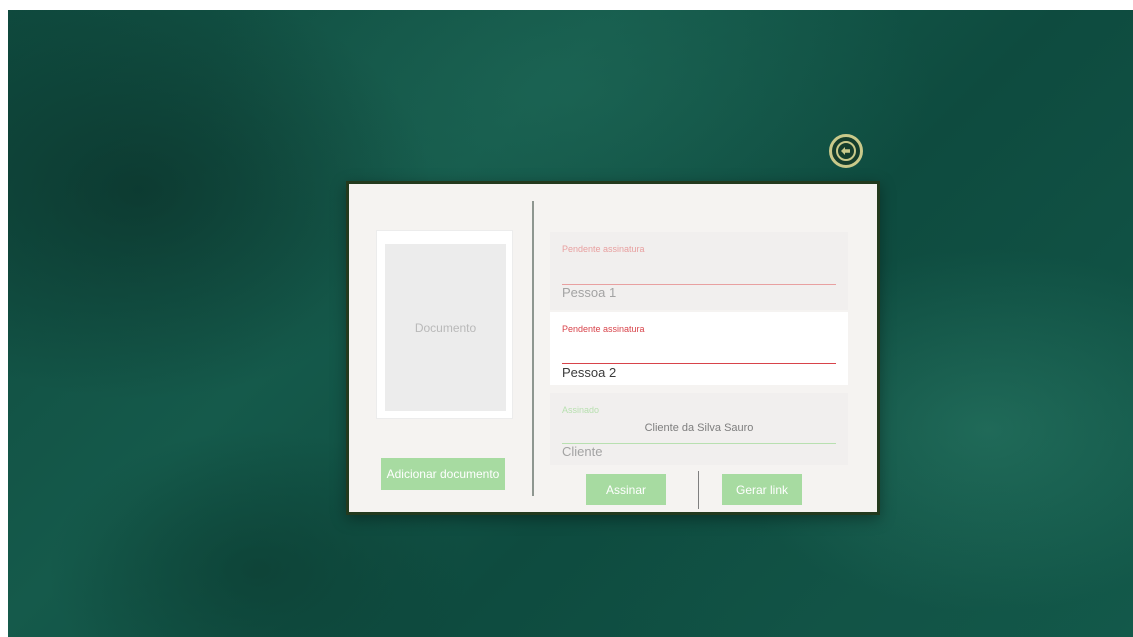 This screenshot has height=637, width=1133. What do you see at coordinates (699, 271) in the screenshot?
I see `signer-card-pessoa-1: Pendente assinatura Pessoa 1` at bounding box center [699, 271].